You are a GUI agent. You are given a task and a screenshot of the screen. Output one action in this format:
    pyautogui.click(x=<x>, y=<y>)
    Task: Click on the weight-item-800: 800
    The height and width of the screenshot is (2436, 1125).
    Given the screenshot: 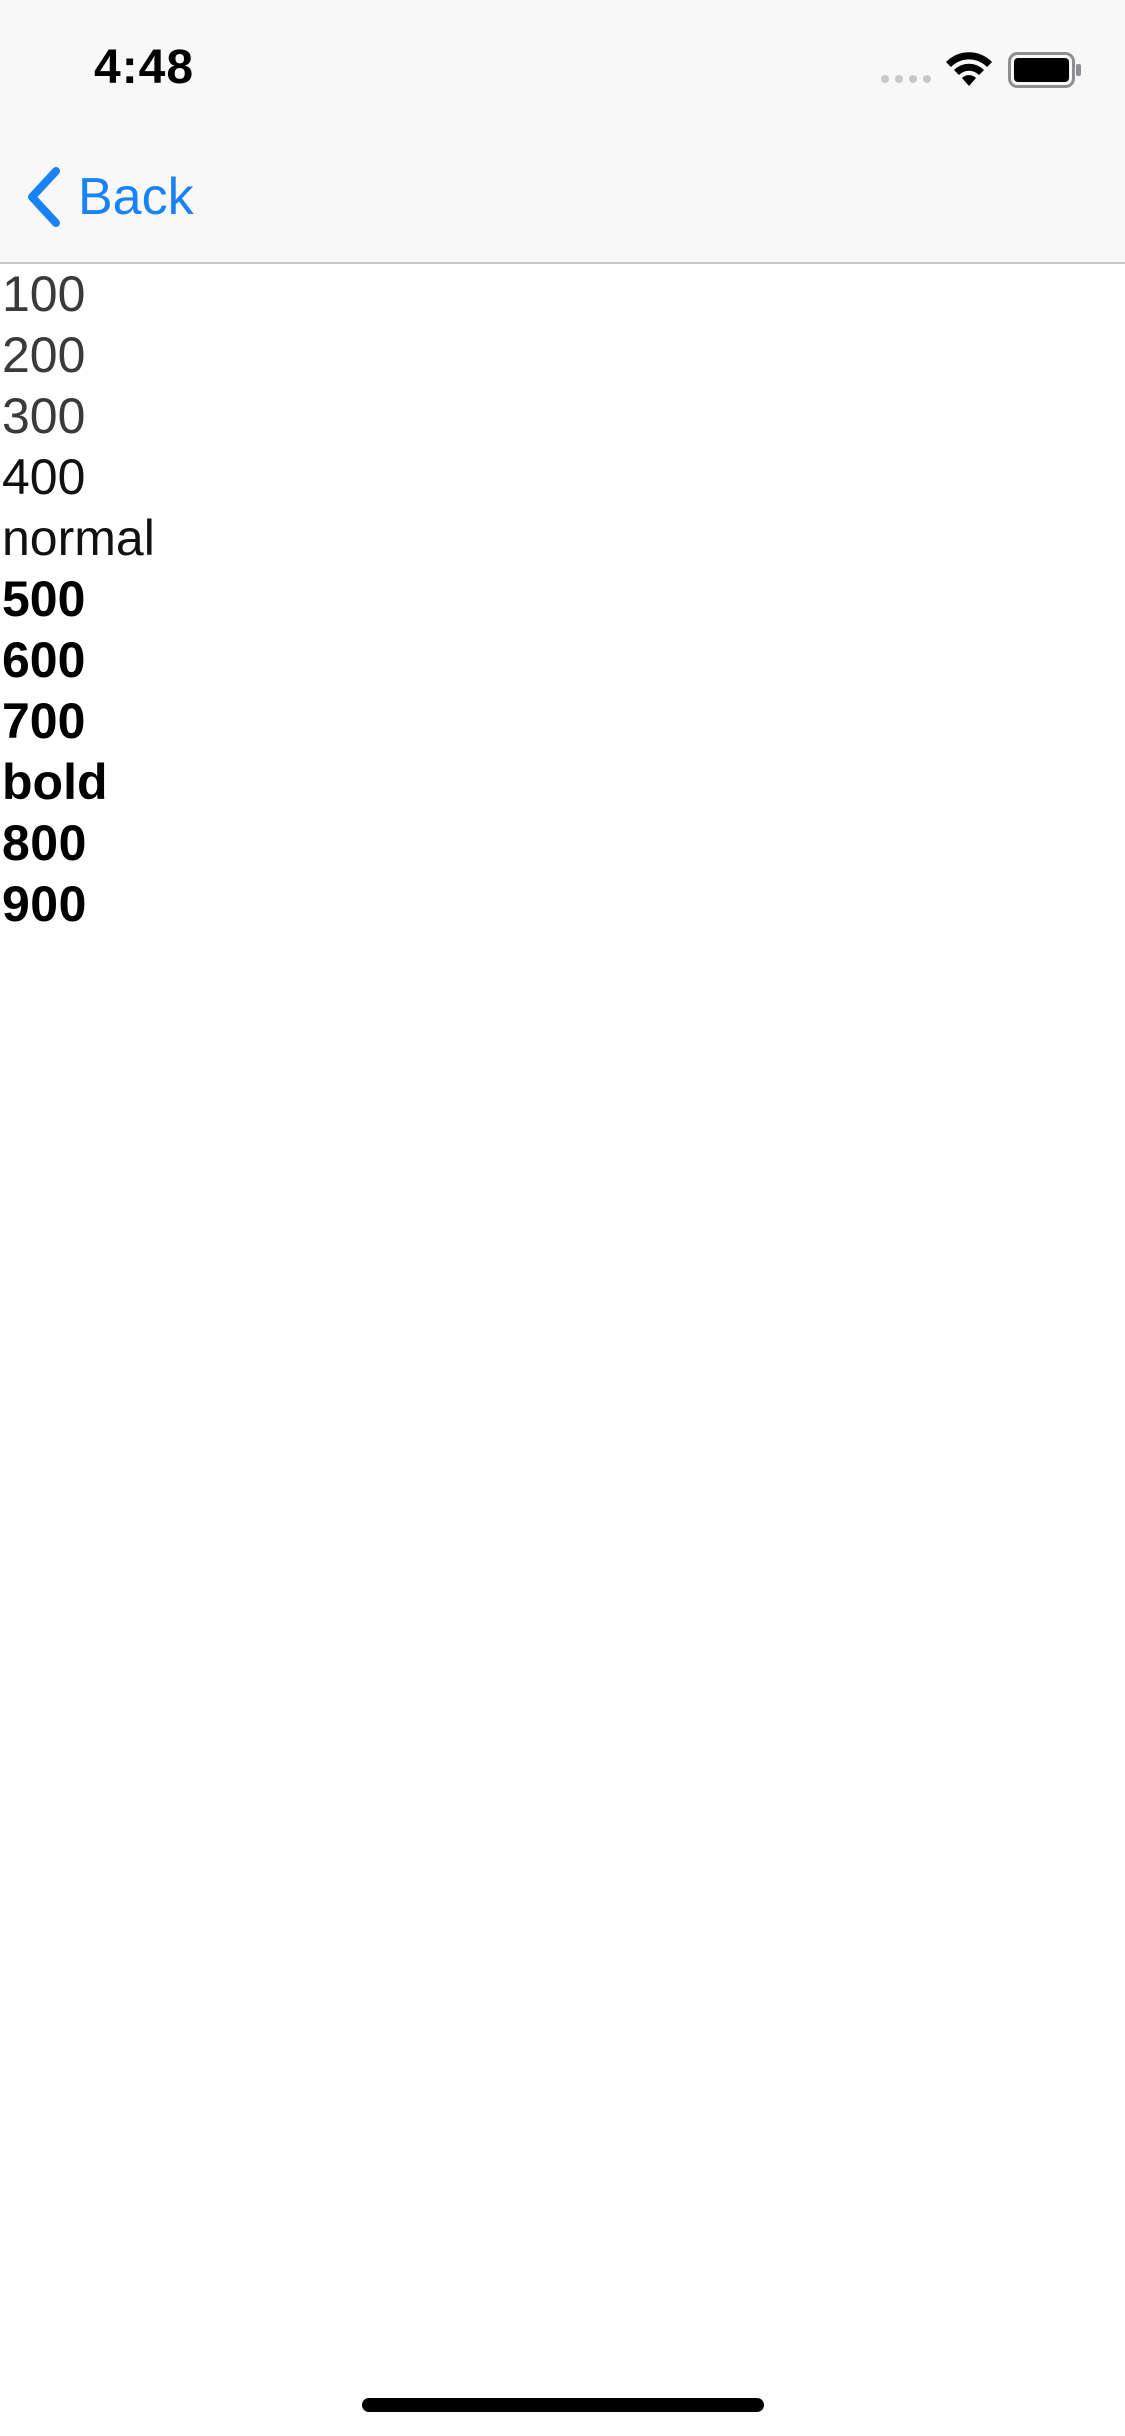 What is the action you would take?
    pyautogui.click(x=44, y=843)
    